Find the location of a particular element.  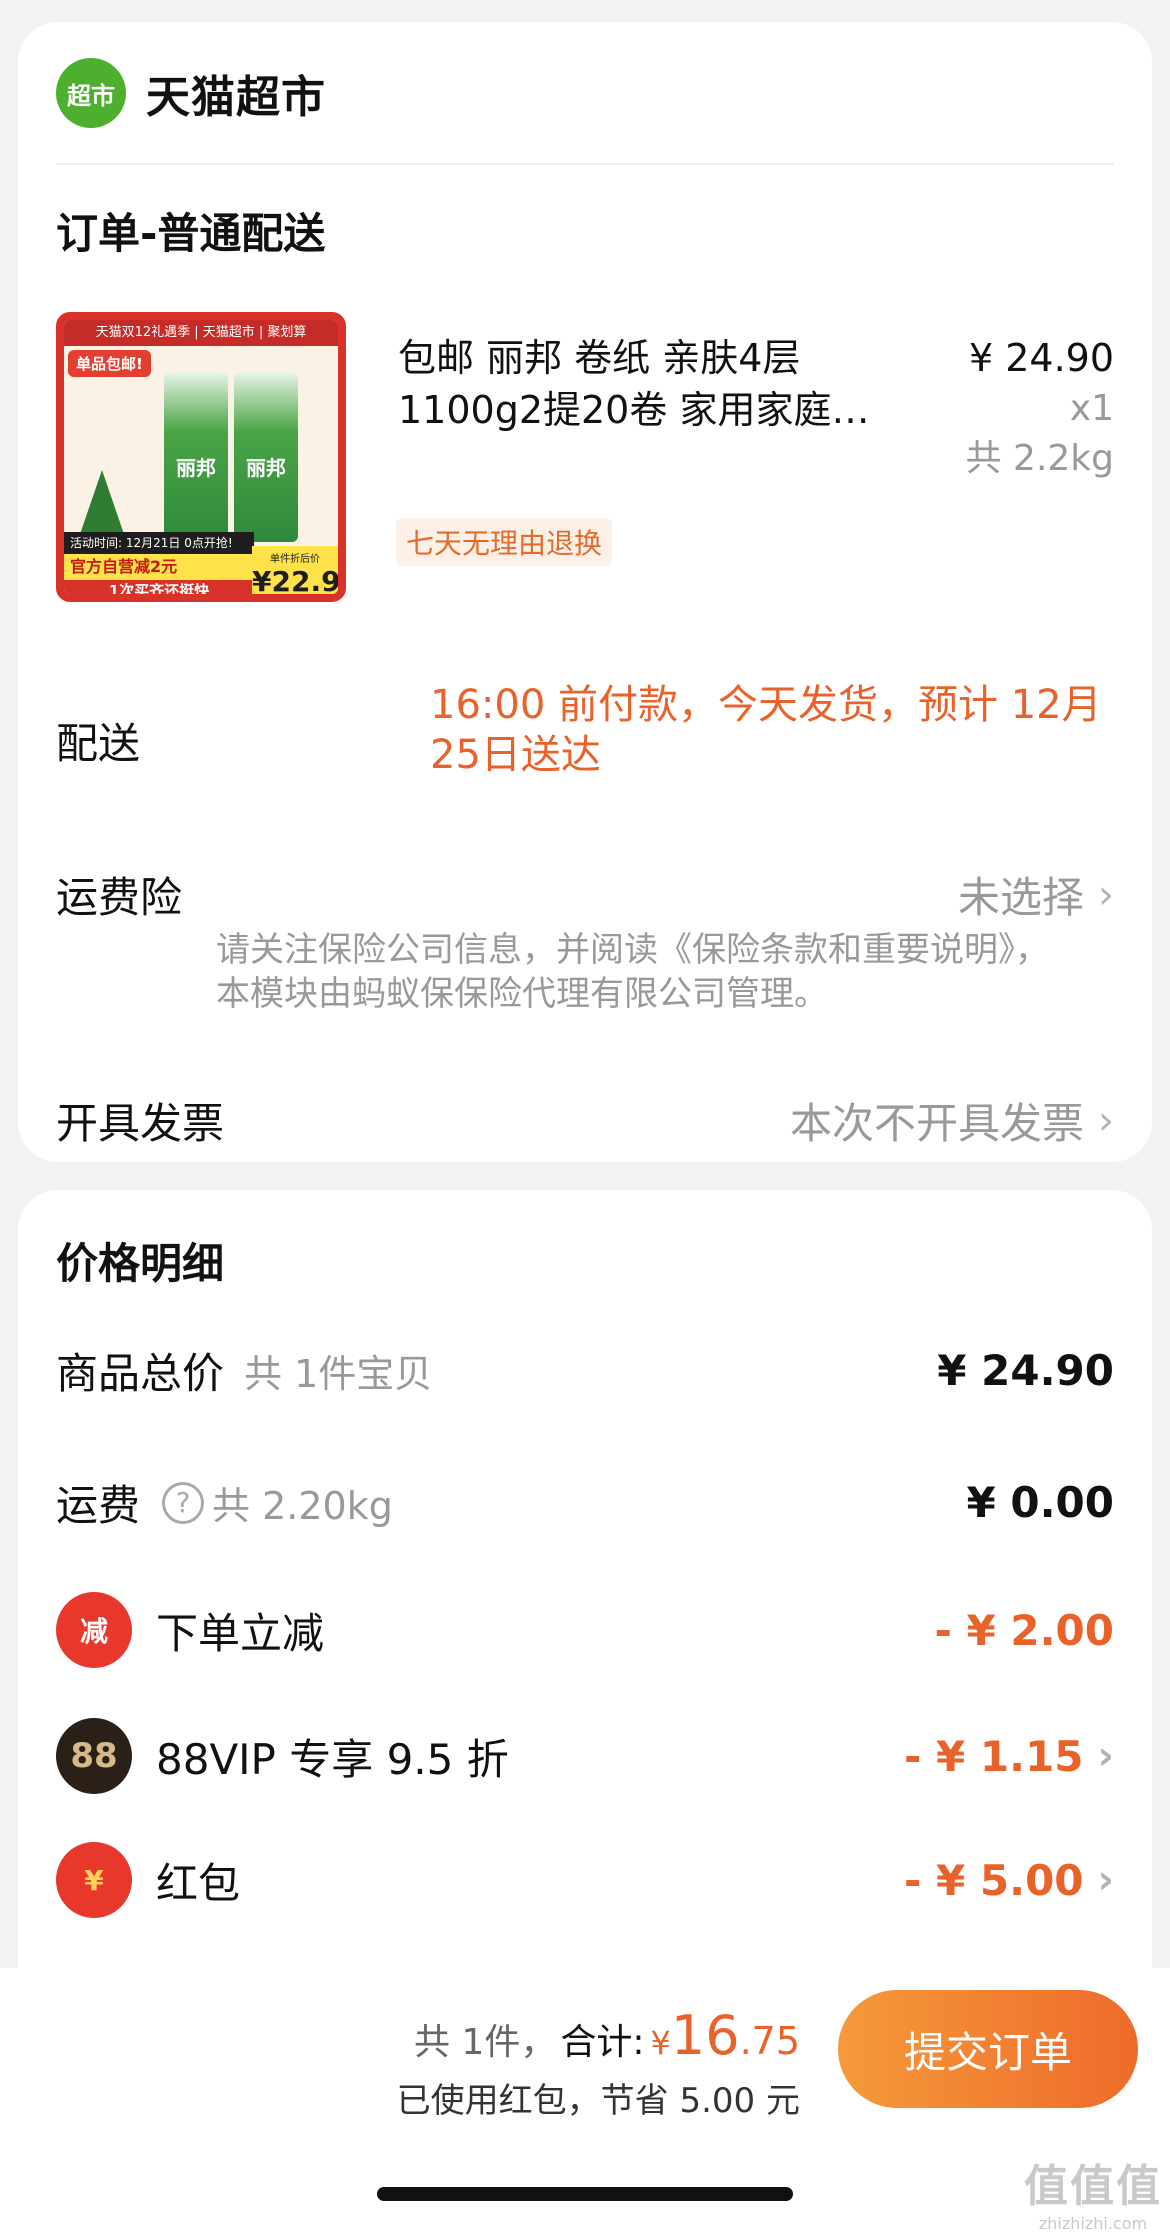

product-image-badge: 单品包邮! is located at coordinates (109, 363).